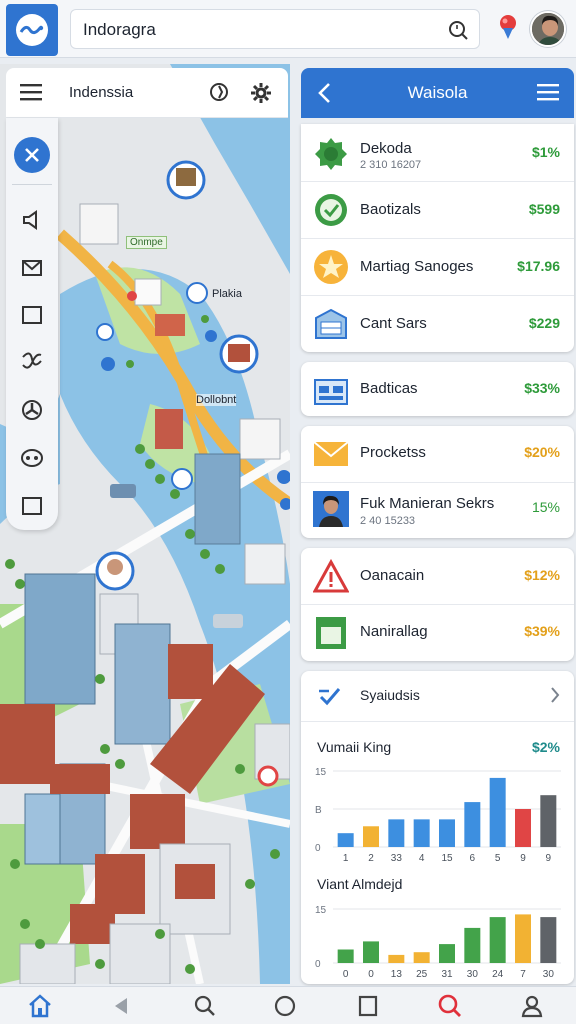  I want to click on list-card: Badticas $33%, so click(437, 389).